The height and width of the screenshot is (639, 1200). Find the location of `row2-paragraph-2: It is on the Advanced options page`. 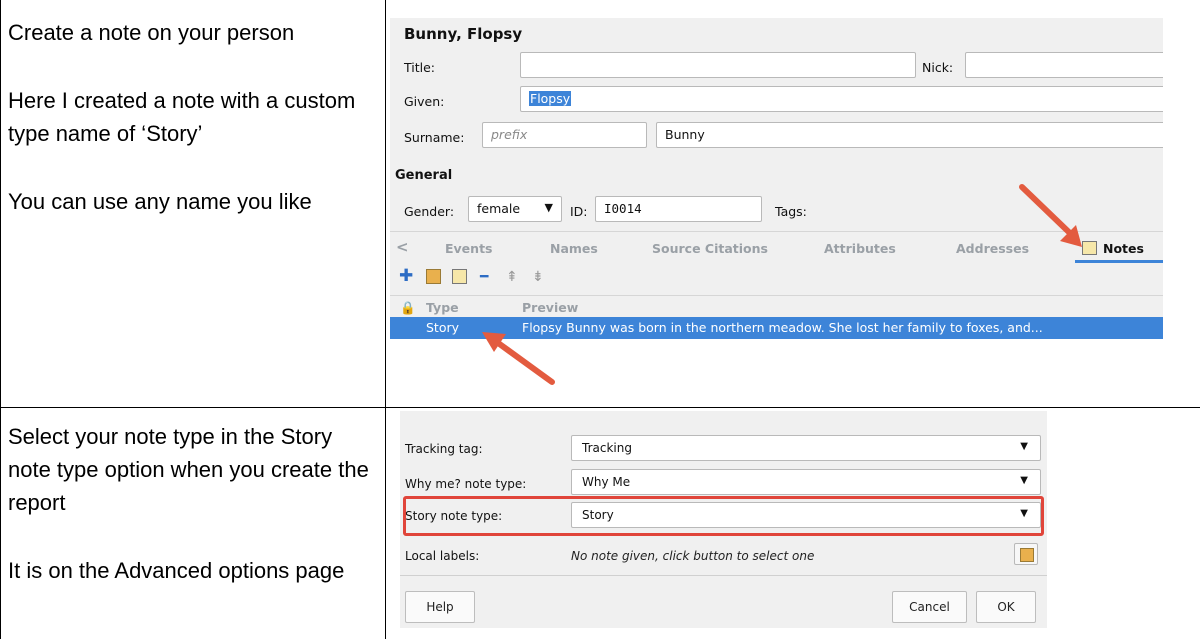

row2-paragraph-2: It is on the Advanced options page is located at coordinates (176, 570).